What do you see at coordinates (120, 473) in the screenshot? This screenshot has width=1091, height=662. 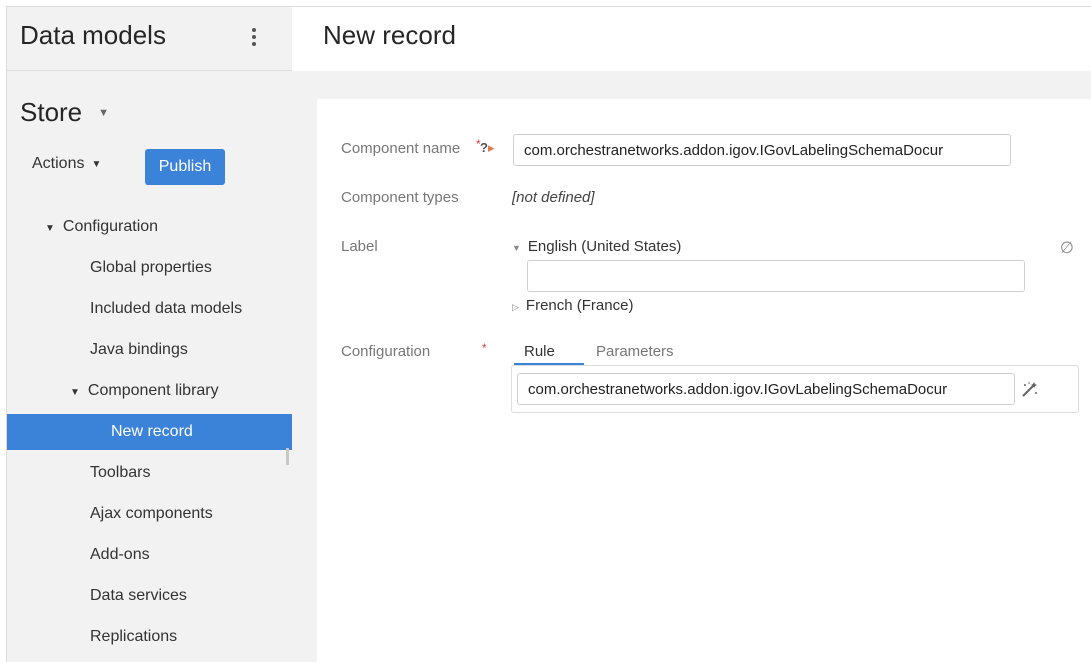 I see `tree-item-toolbars: Toolbars` at bounding box center [120, 473].